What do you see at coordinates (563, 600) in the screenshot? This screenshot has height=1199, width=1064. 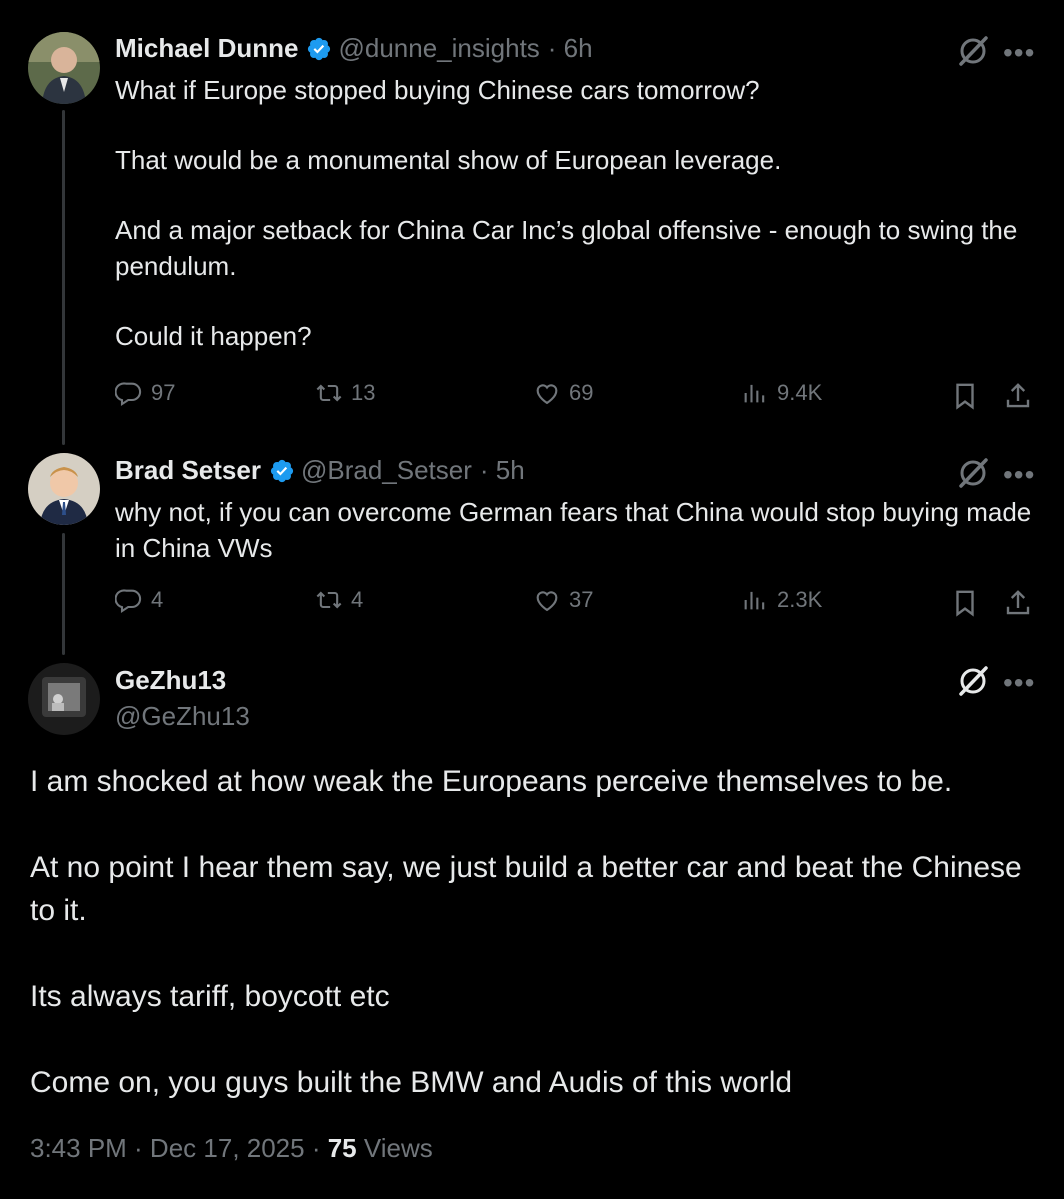 I see `like-button: 37` at bounding box center [563, 600].